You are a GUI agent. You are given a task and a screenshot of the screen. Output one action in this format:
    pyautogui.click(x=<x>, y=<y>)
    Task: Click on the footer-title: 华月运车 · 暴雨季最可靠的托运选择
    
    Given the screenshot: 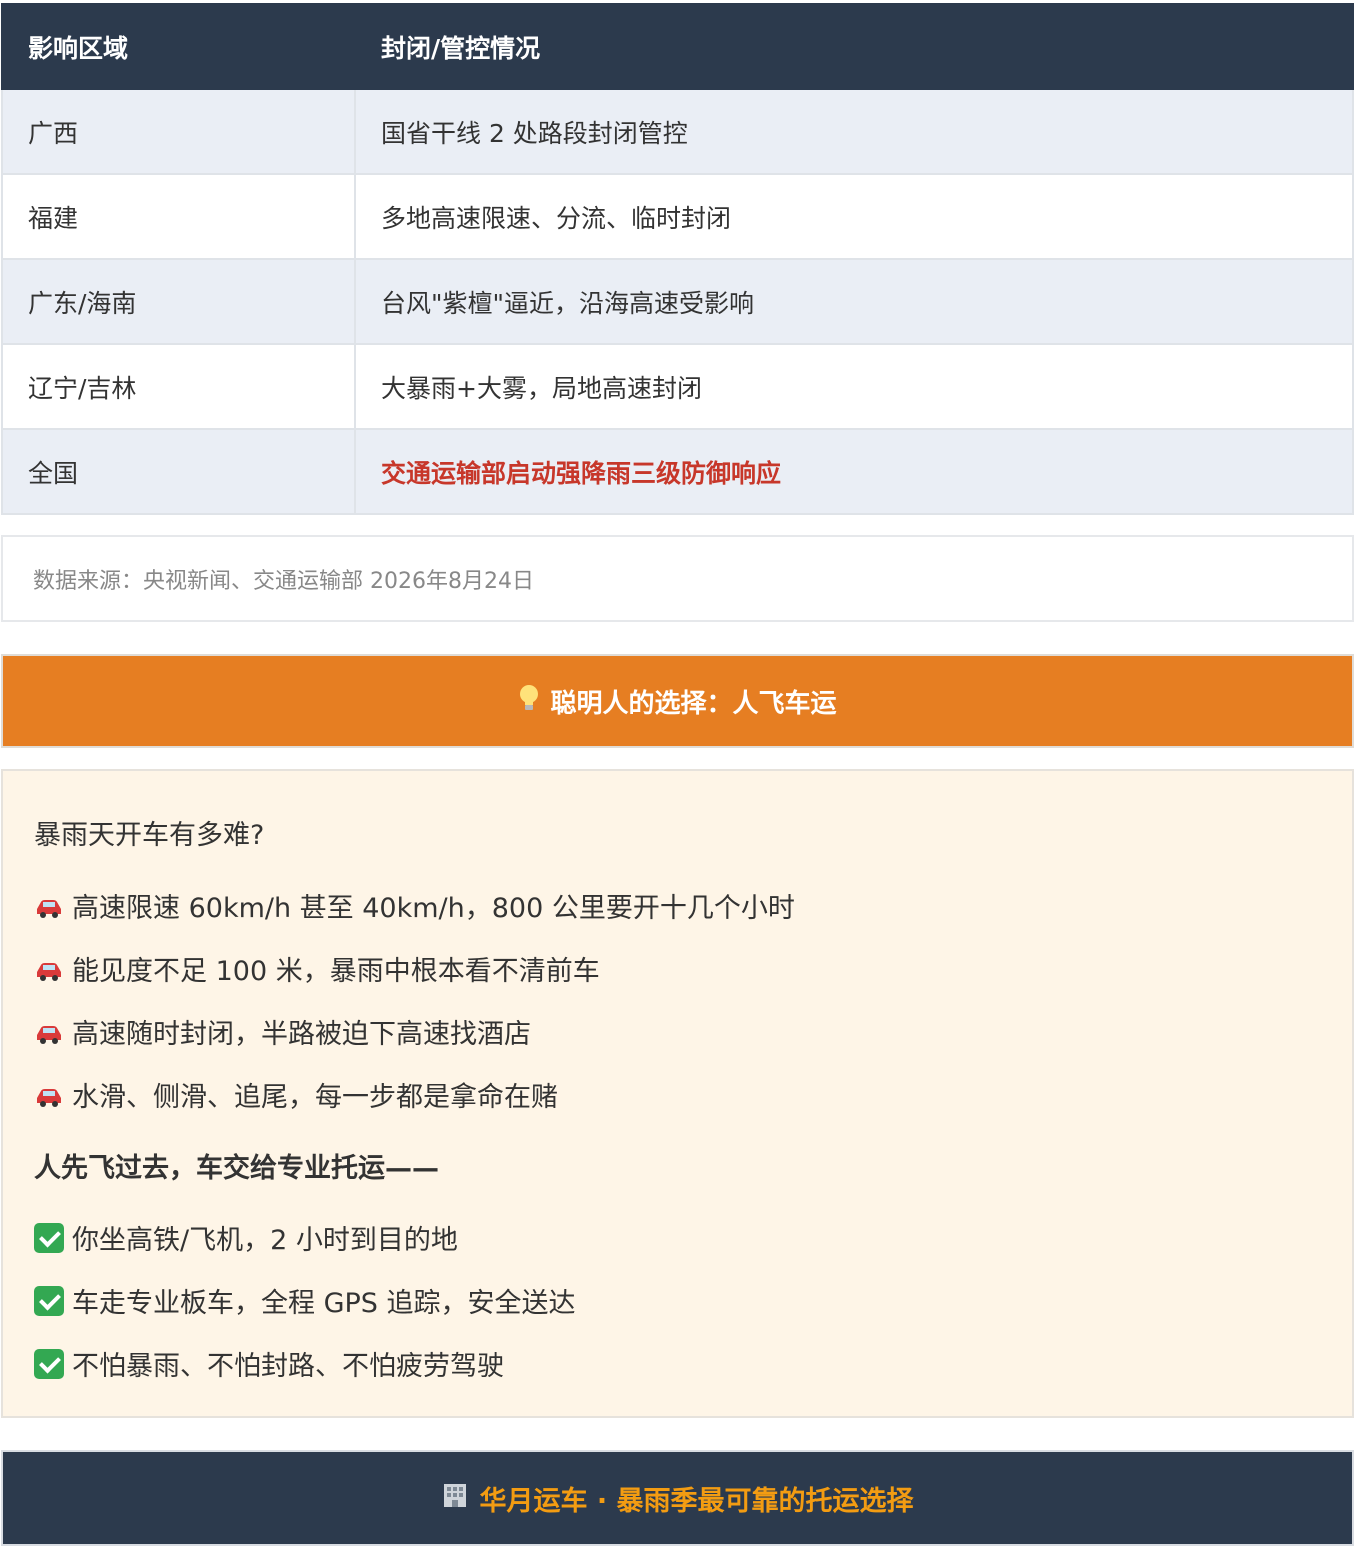 What is the action you would take?
    pyautogui.click(x=696, y=1501)
    